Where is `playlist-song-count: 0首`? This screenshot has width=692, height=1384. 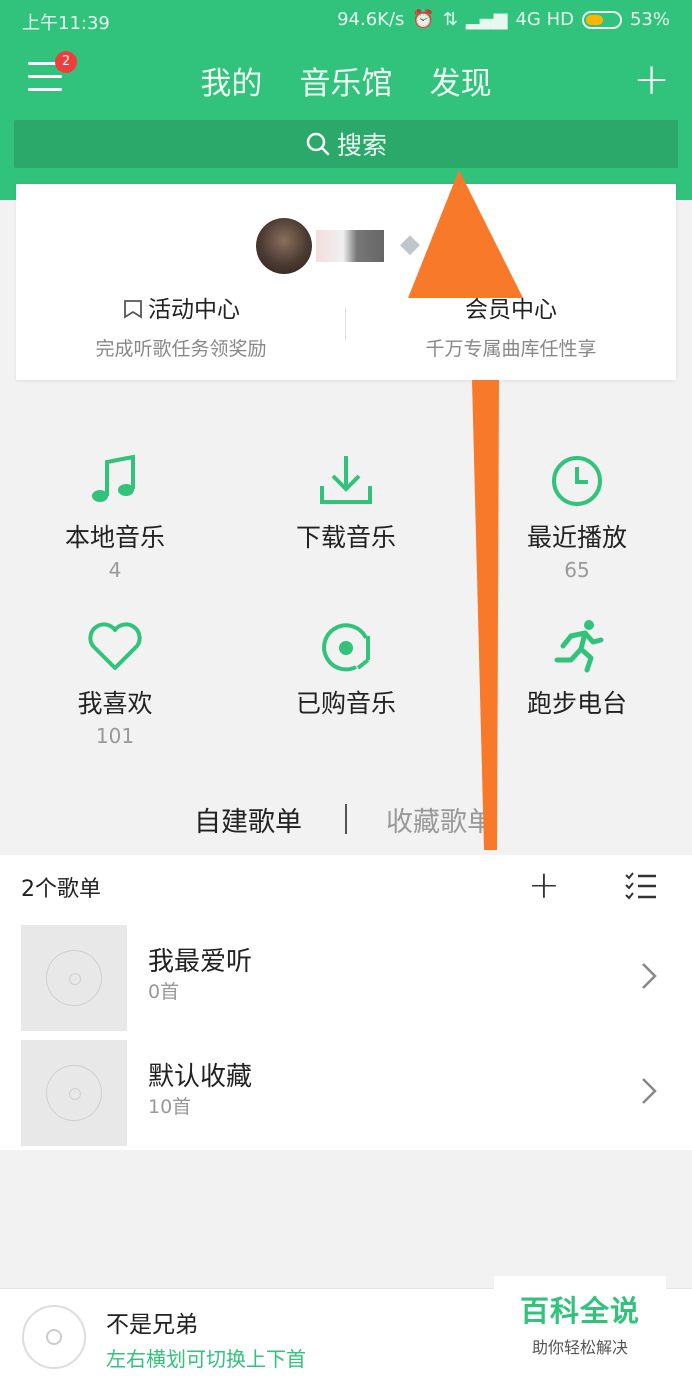
playlist-song-count: 0首 is located at coordinates (164, 992).